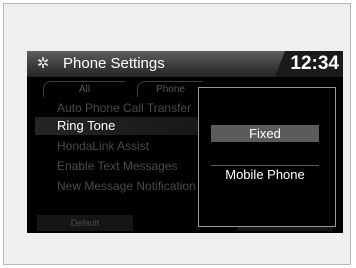 Image resolution: width=356 pixels, height=268 pixels. Describe the element at coordinates (125, 126) in the screenshot. I see `menu-item-ring-tone: Ring Tone` at that location.